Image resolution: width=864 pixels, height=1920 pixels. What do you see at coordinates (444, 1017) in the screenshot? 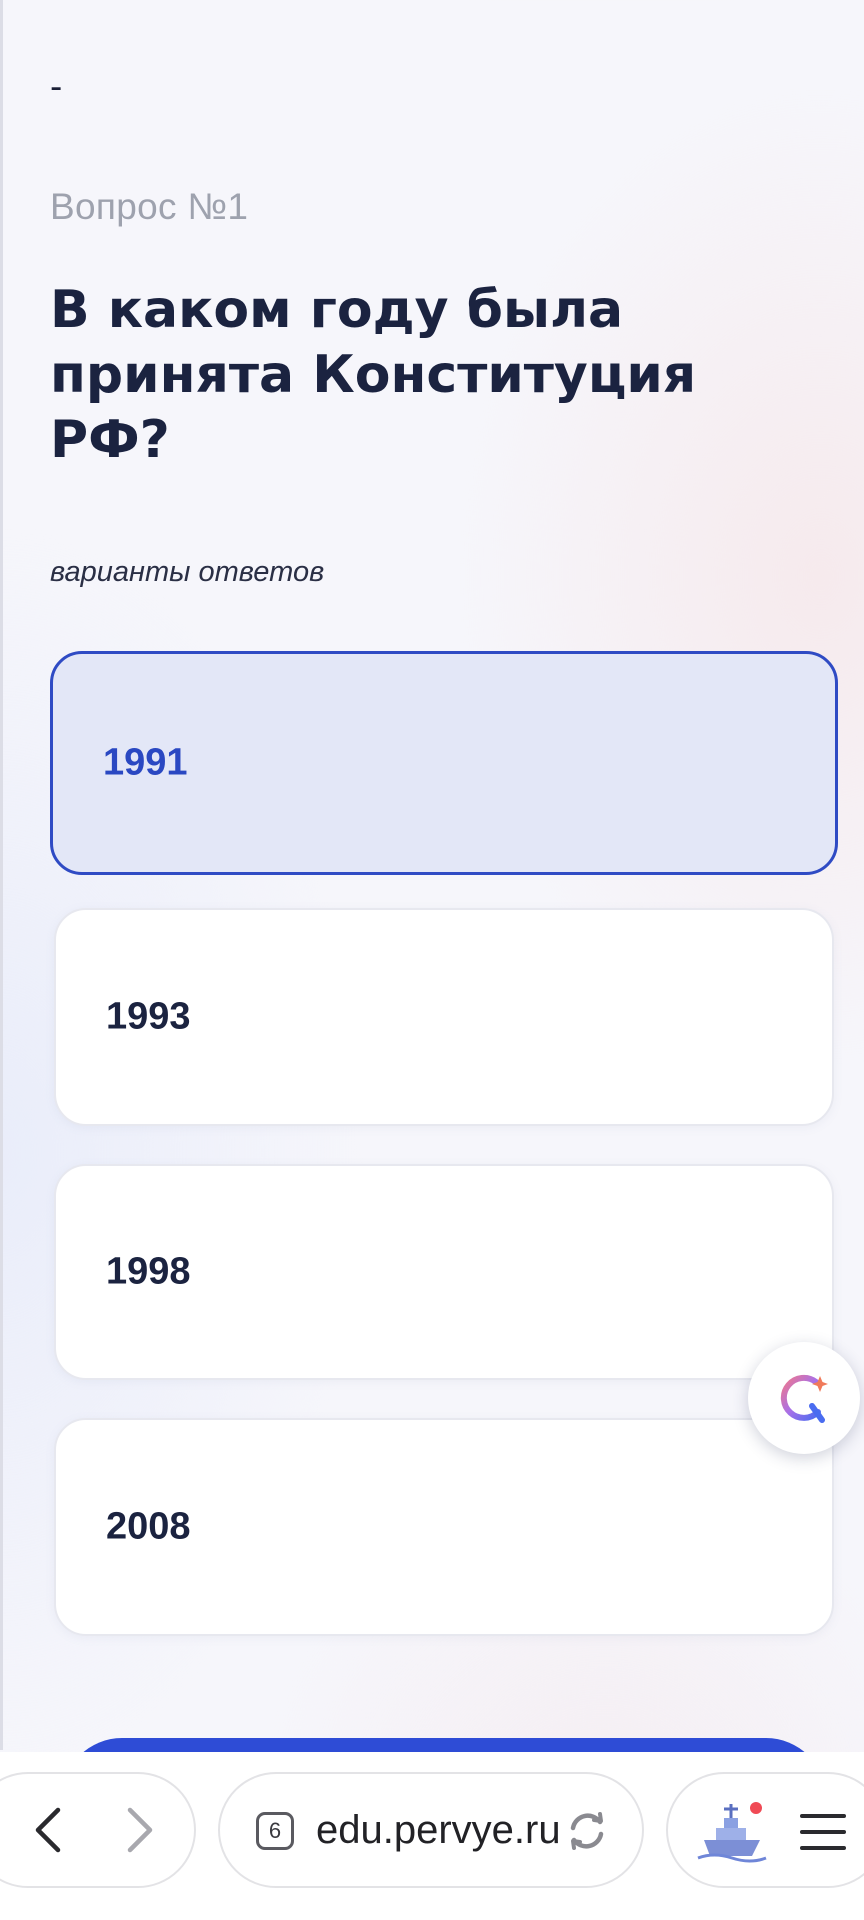
I see `answer-option-1993: 1993` at bounding box center [444, 1017].